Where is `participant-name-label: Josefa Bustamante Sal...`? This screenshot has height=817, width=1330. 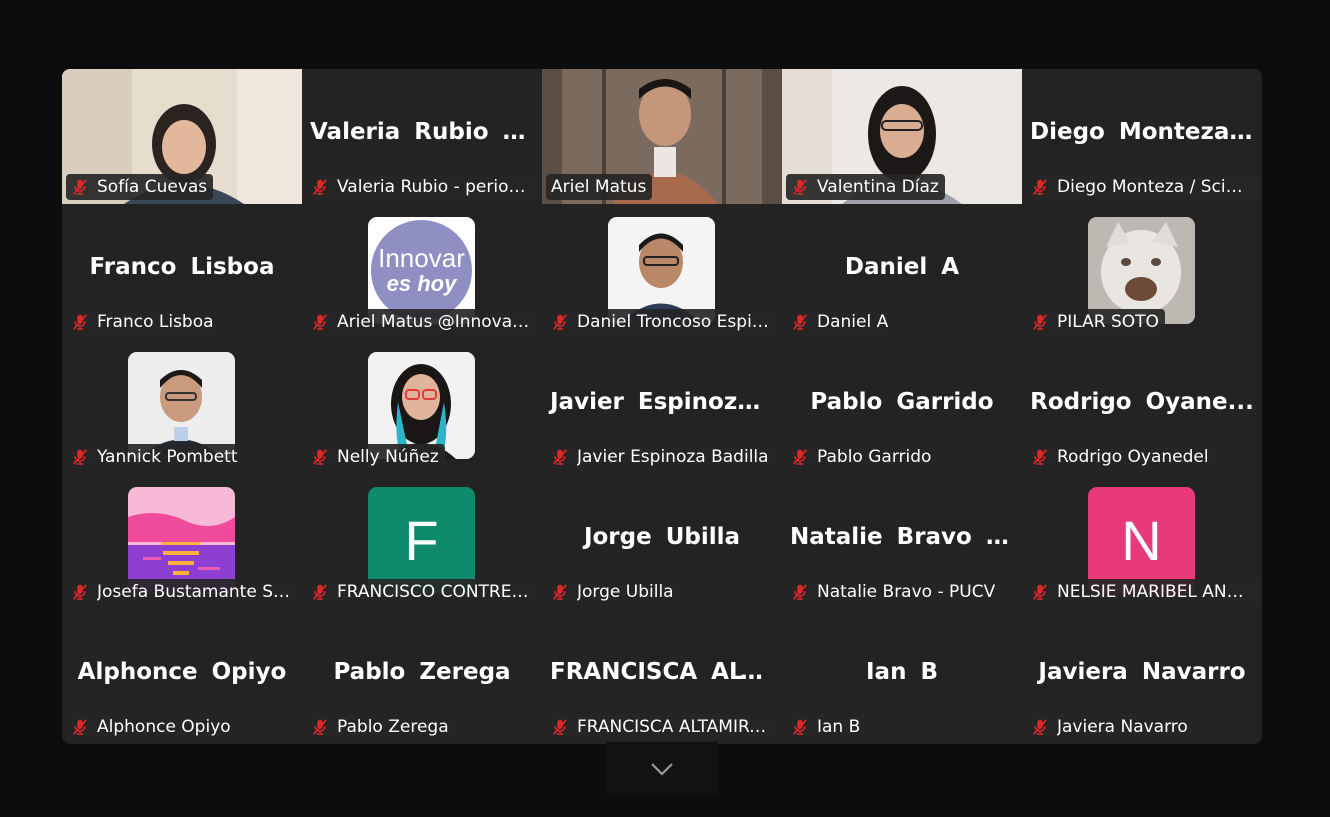 participant-name-label: Josefa Bustamante Sal... is located at coordinates (182, 592).